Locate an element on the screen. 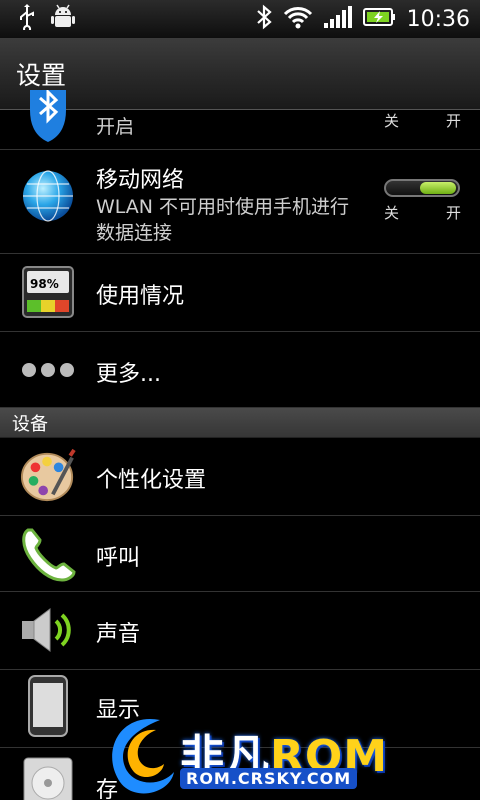  page-title: 设置 is located at coordinates (41, 75).